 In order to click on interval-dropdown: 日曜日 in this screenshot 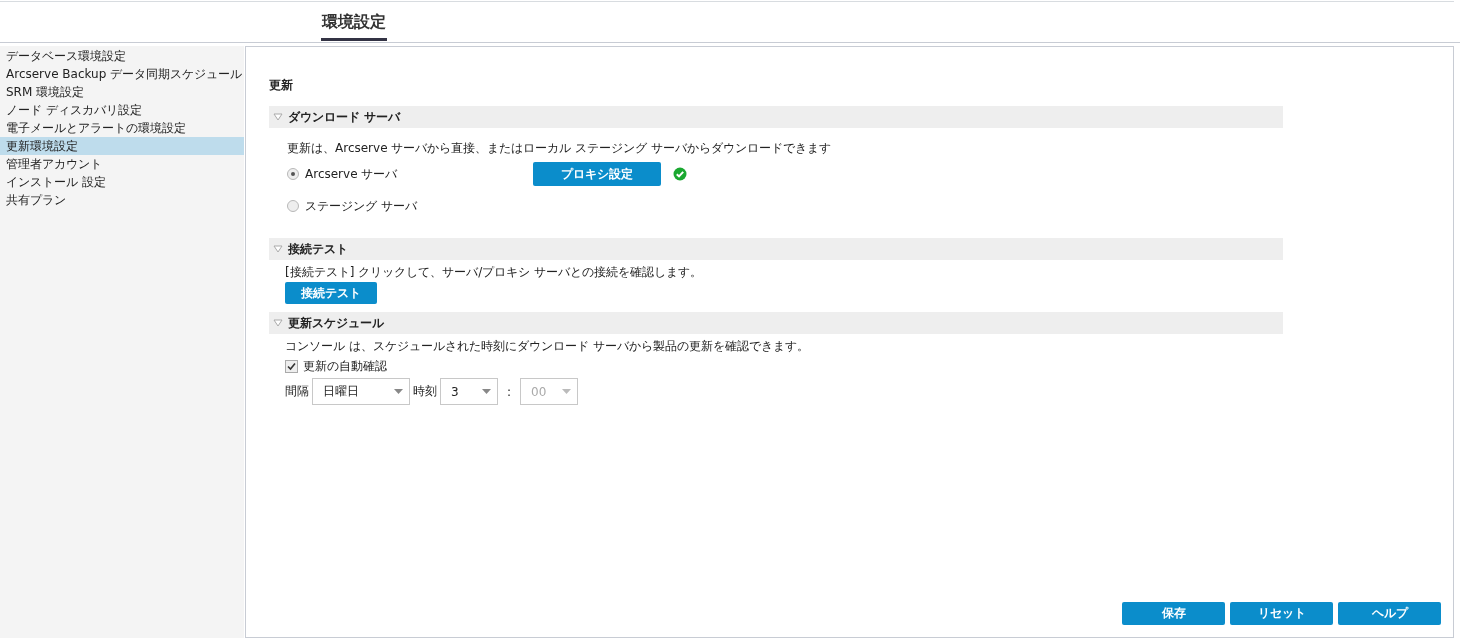, I will do `click(361, 391)`.